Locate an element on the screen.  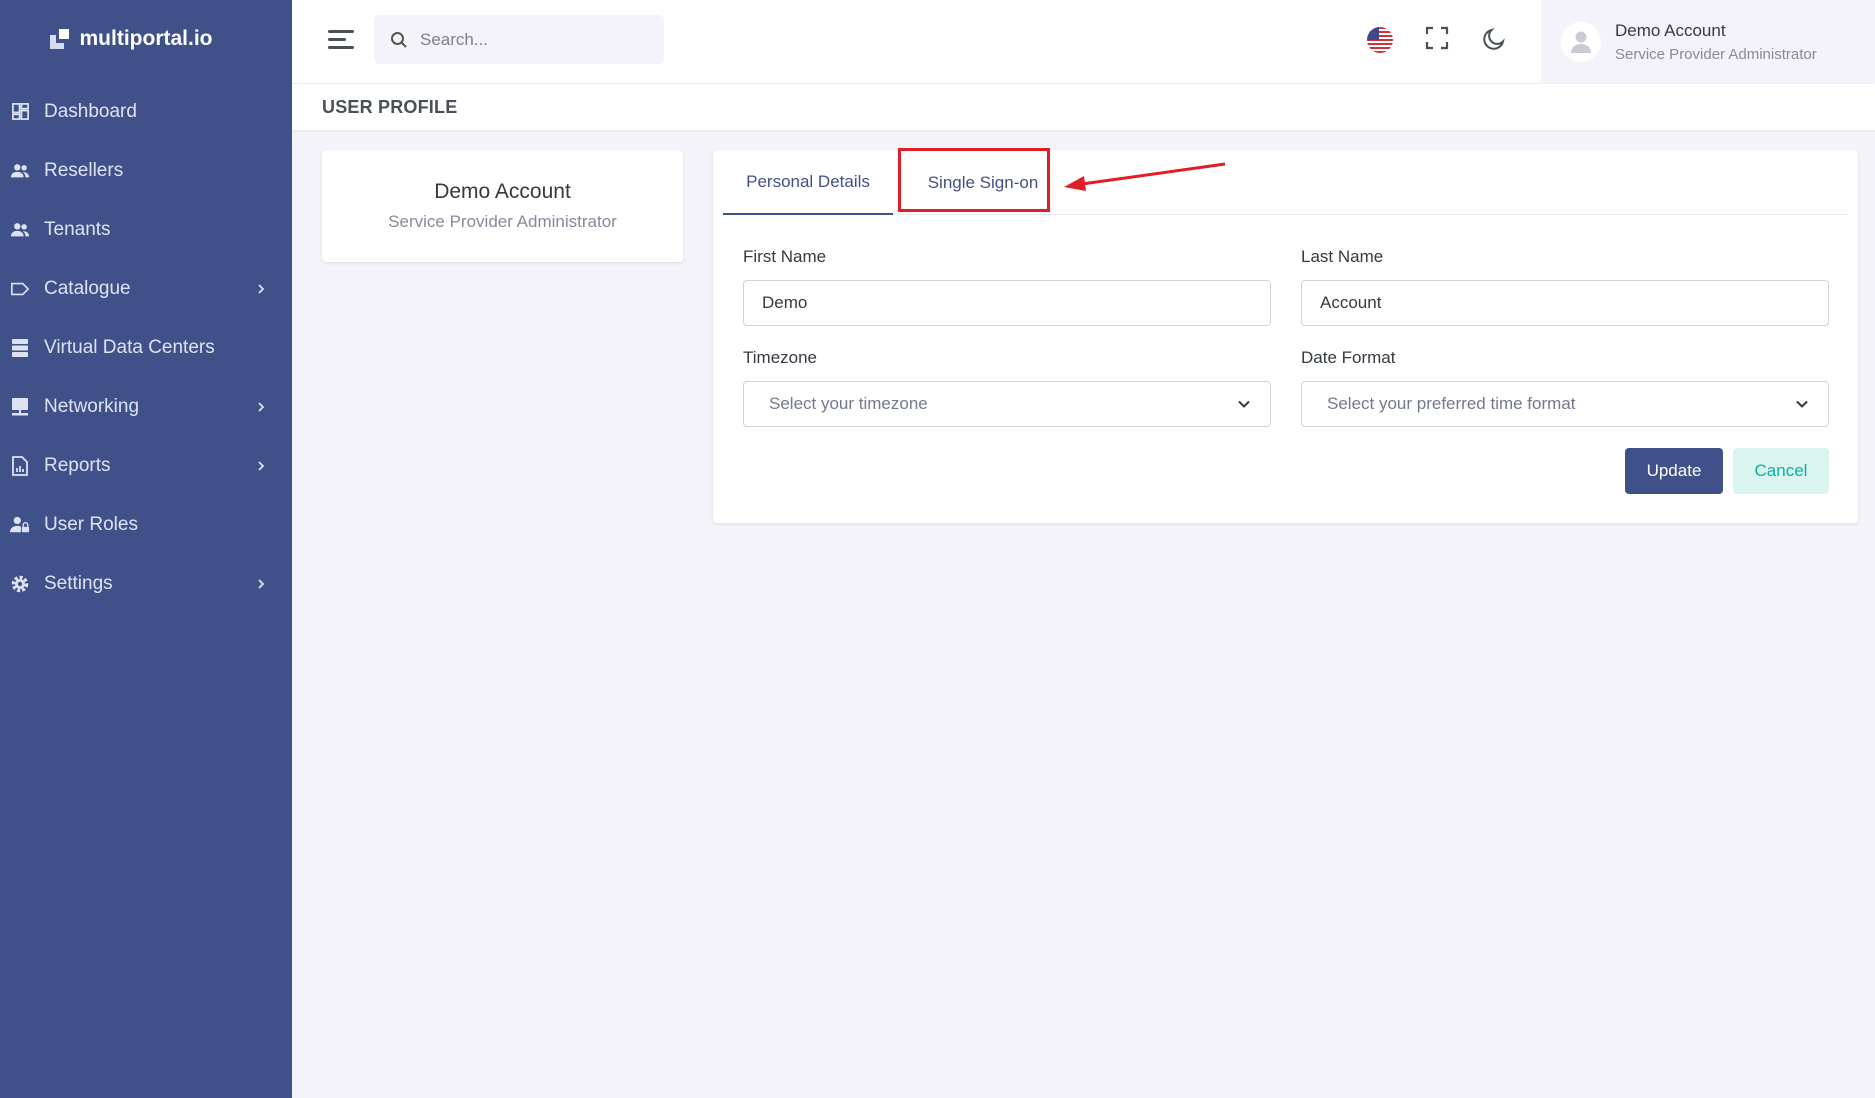
sidebar-item-user-roles: User Roles is located at coordinates (146, 524).